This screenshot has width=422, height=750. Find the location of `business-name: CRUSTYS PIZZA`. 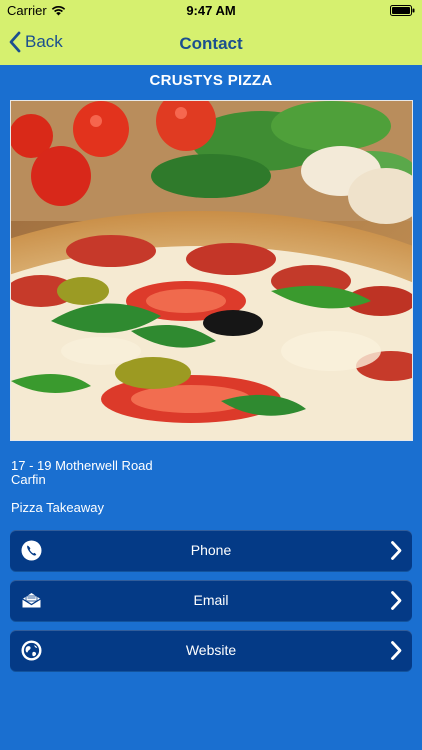

business-name: CRUSTYS PIZZA is located at coordinates (211, 80).